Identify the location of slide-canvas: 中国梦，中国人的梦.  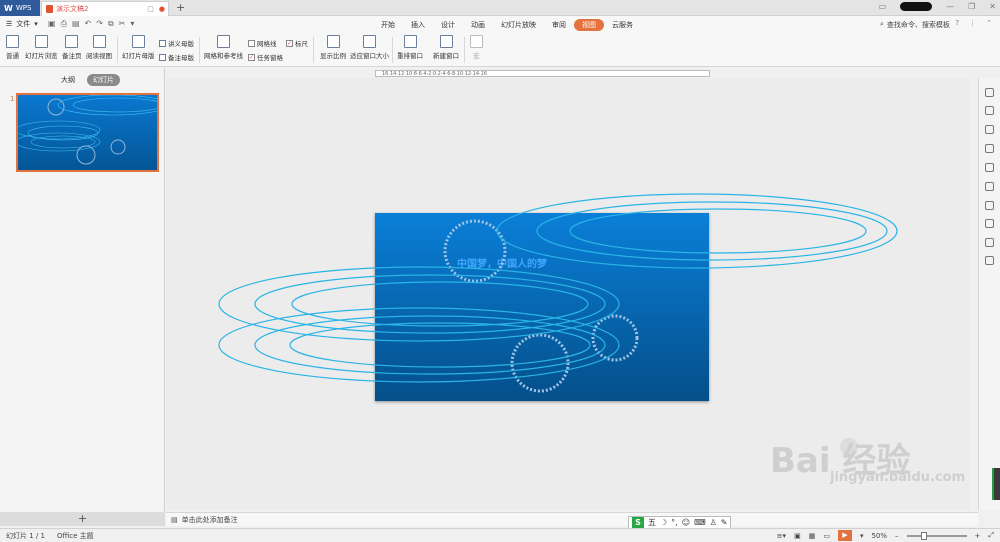
(542, 307).